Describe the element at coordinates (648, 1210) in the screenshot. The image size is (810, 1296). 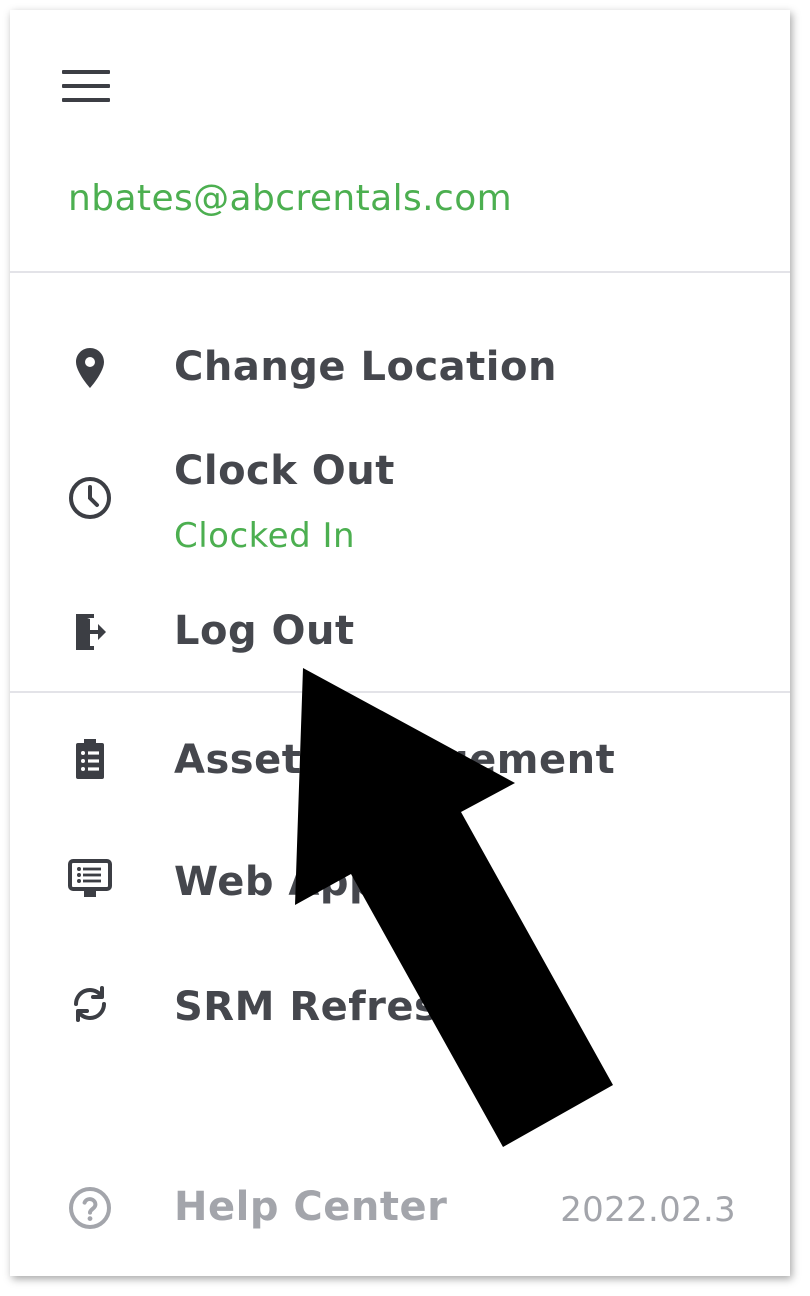
I see `app-version: 2022.02.3` at that location.